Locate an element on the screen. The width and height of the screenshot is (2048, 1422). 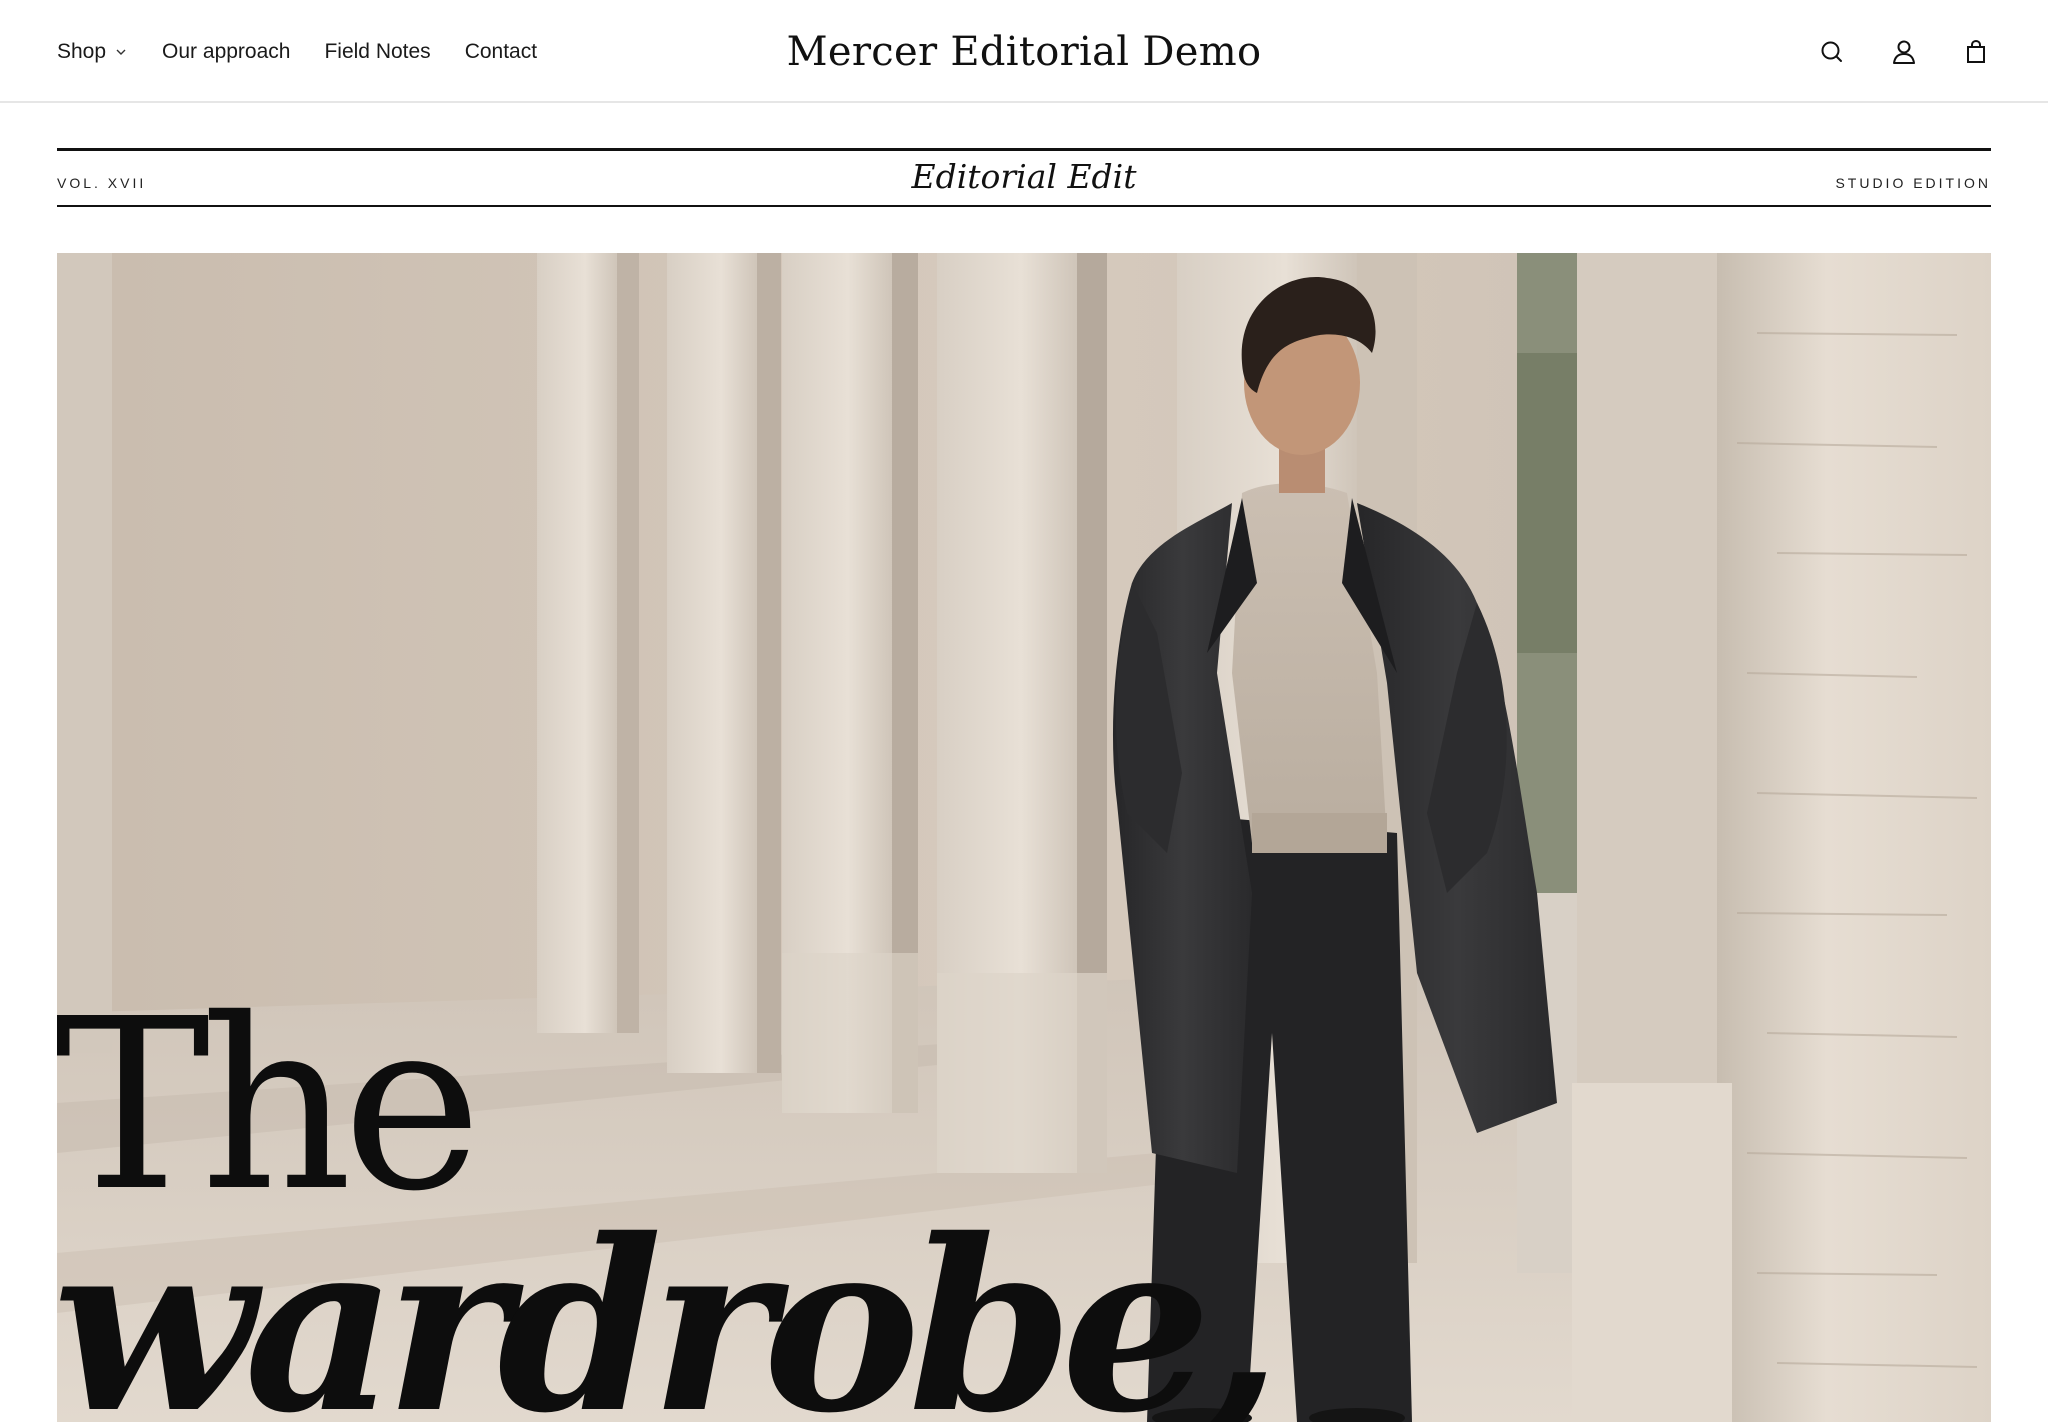
masthead-band: VOL. XVII Editorial Edit STUDIO EDITION is located at coordinates (1024, 177).